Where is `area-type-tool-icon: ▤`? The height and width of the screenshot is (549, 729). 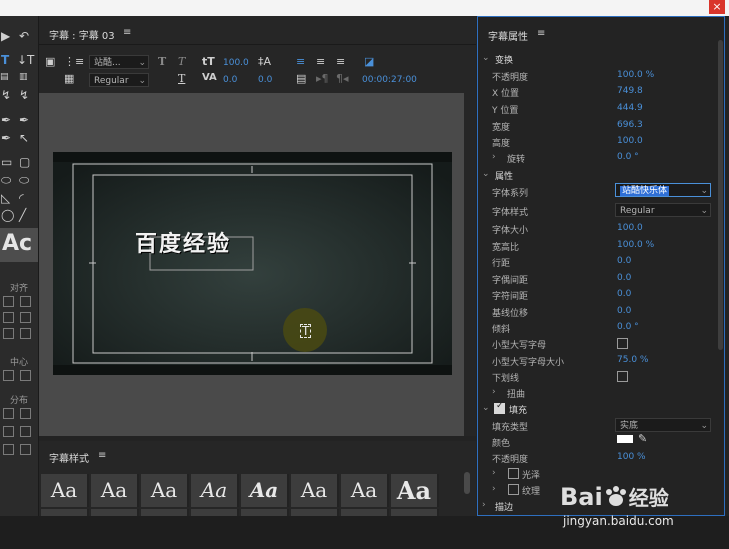
area-type-tool-icon: ▤ is located at coordinates (4, 77).